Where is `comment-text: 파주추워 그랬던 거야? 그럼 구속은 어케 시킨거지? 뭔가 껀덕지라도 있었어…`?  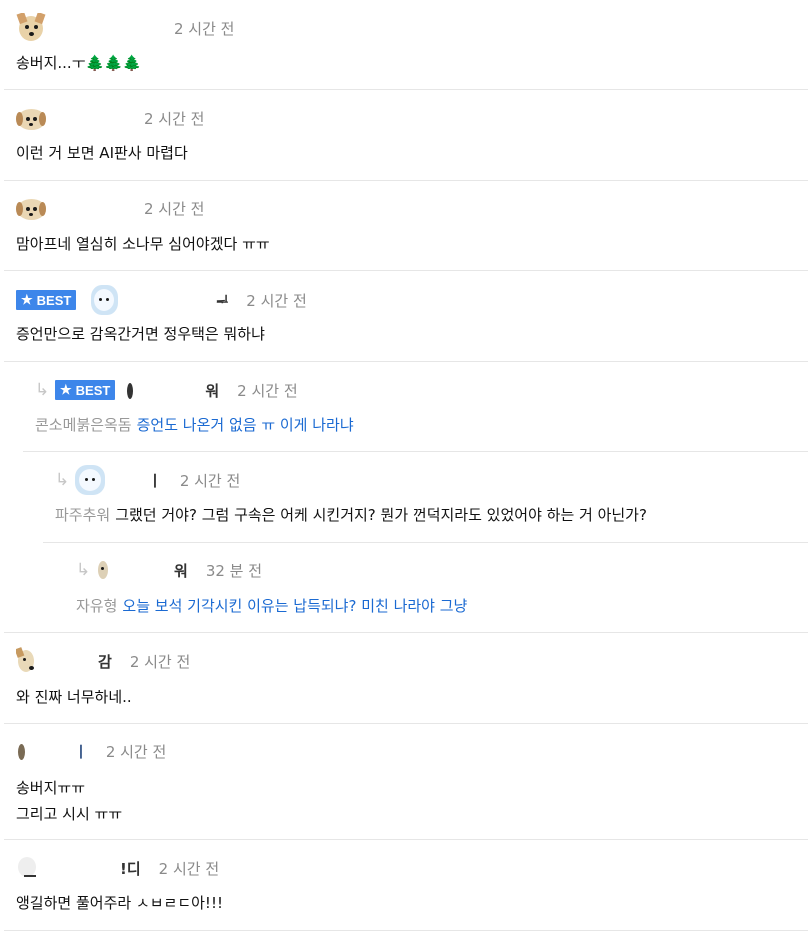 comment-text: 파주추워 그랬던 거야? 그럼 구속은 어케 시킨거지? 뭔가 껀덕지라도 있었어… is located at coordinates (351, 515).